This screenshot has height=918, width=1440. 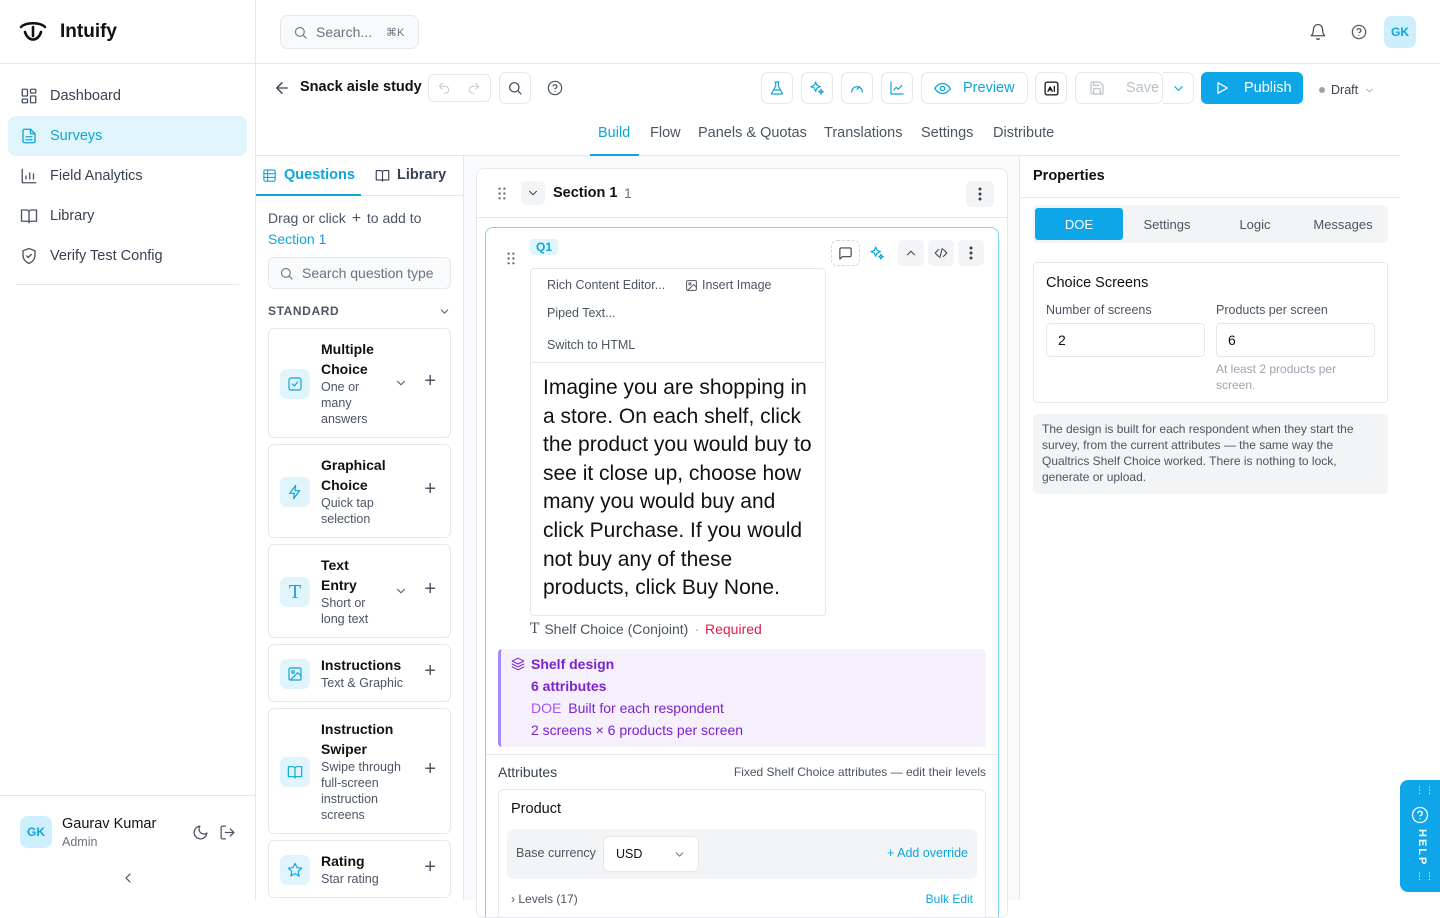 I want to click on code-button, so click(x=941, y=253).